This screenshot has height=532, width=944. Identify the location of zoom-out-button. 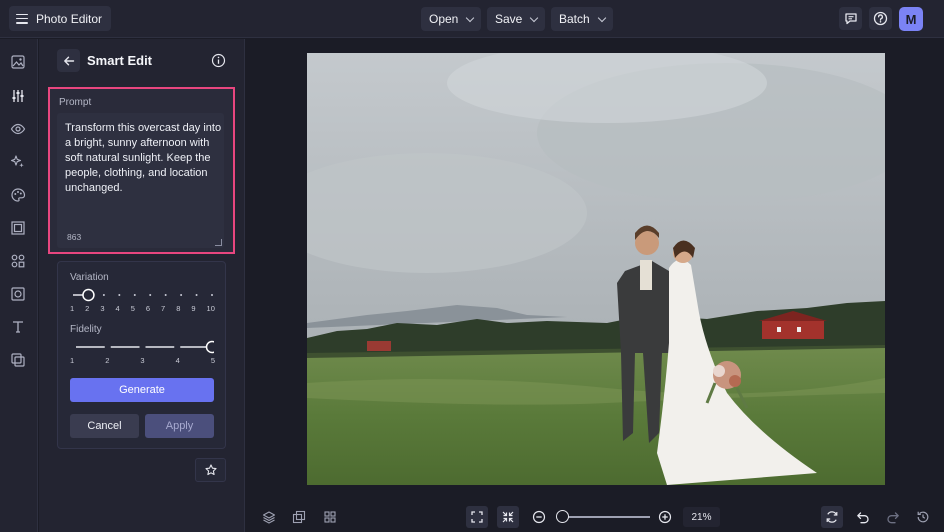
(539, 517).